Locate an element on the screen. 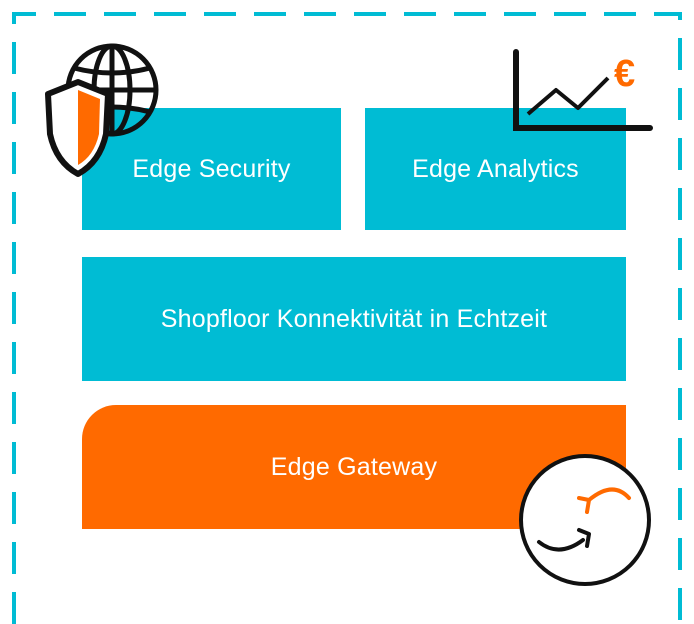 The image size is (694, 624). euro-symbol: € is located at coordinates (624, 74).